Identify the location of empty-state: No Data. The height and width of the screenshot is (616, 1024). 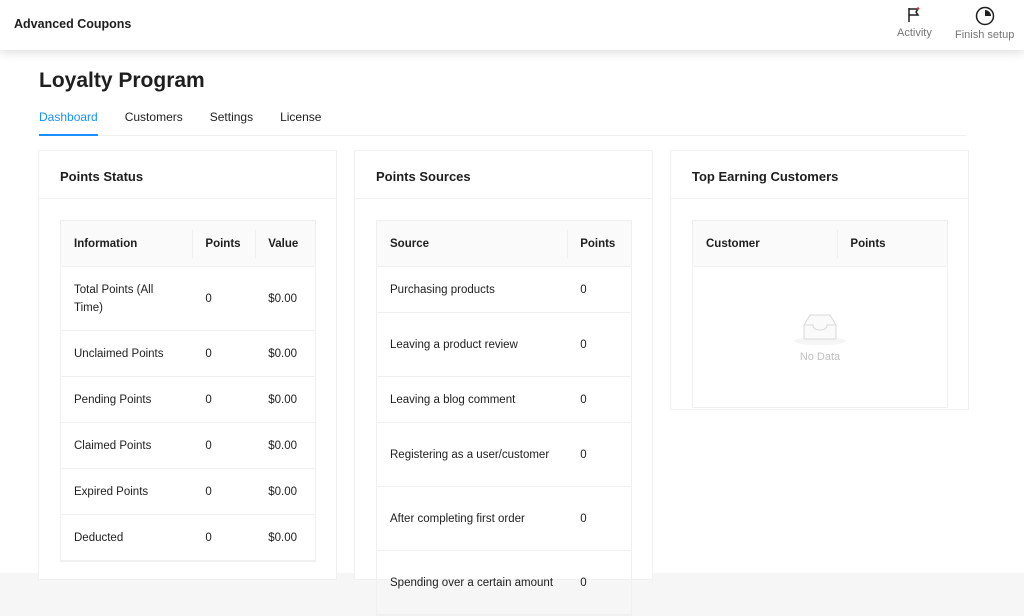
(820, 337).